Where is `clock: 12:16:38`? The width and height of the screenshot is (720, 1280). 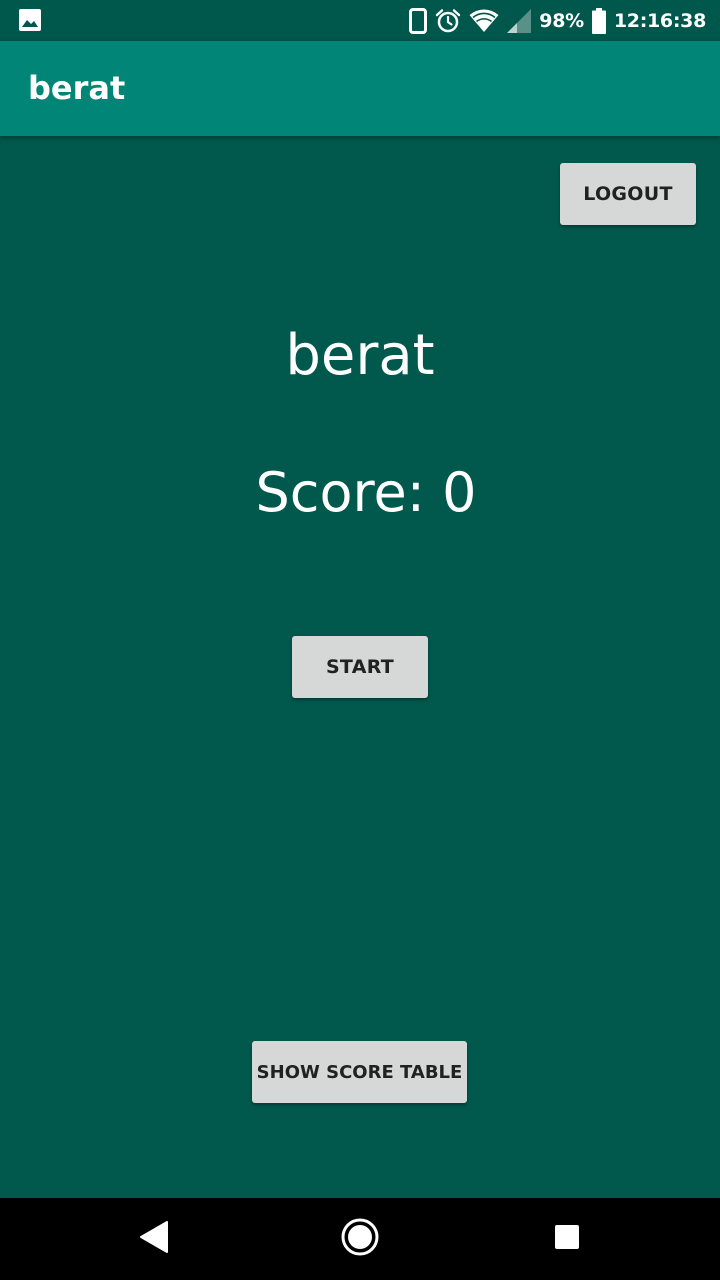
clock: 12:16:38 is located at coordinates (659, 20).